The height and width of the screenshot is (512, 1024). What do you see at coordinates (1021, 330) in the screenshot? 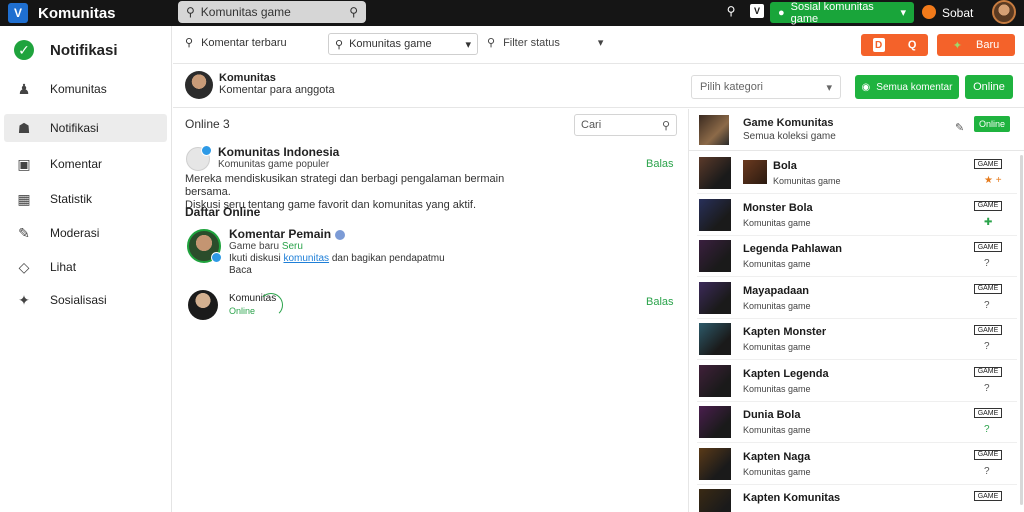
I see `scrollbar` at bounding box center [1021, 330].